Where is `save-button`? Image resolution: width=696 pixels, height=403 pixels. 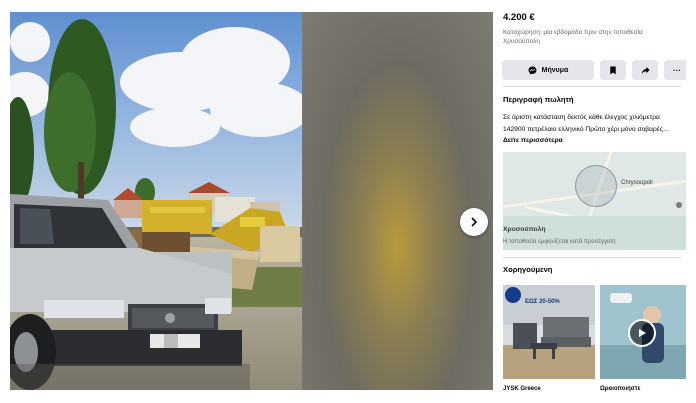
save-button is located at coordinates (613, 70).